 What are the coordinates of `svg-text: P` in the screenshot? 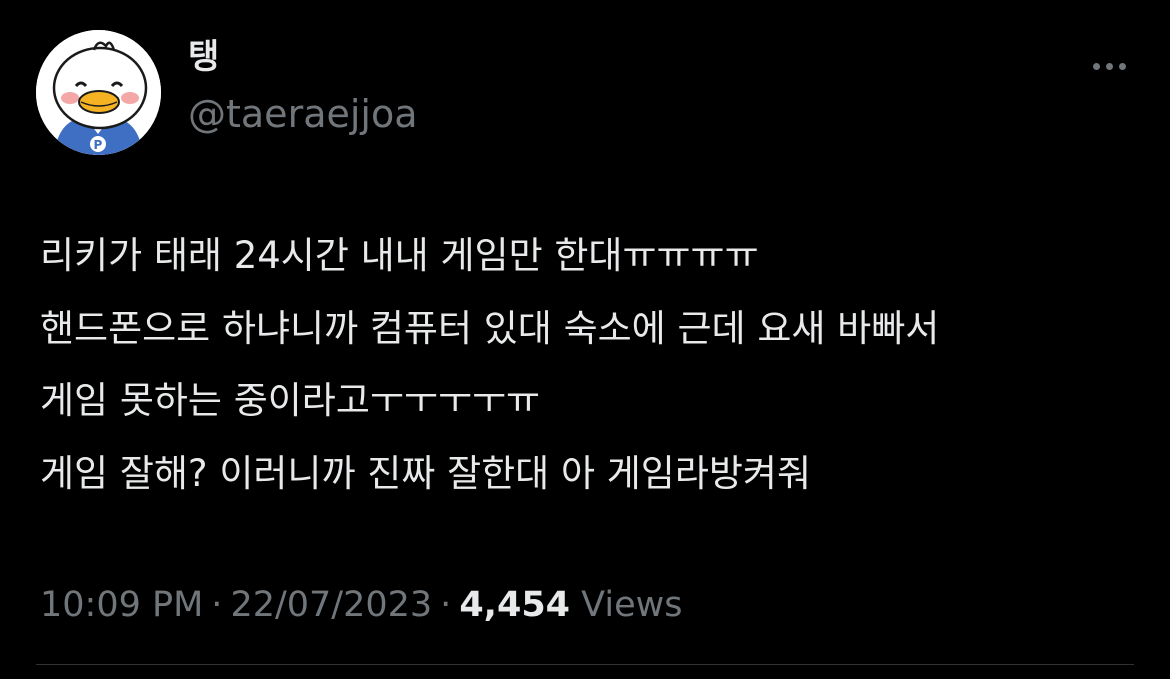 It's located at (98, 145).